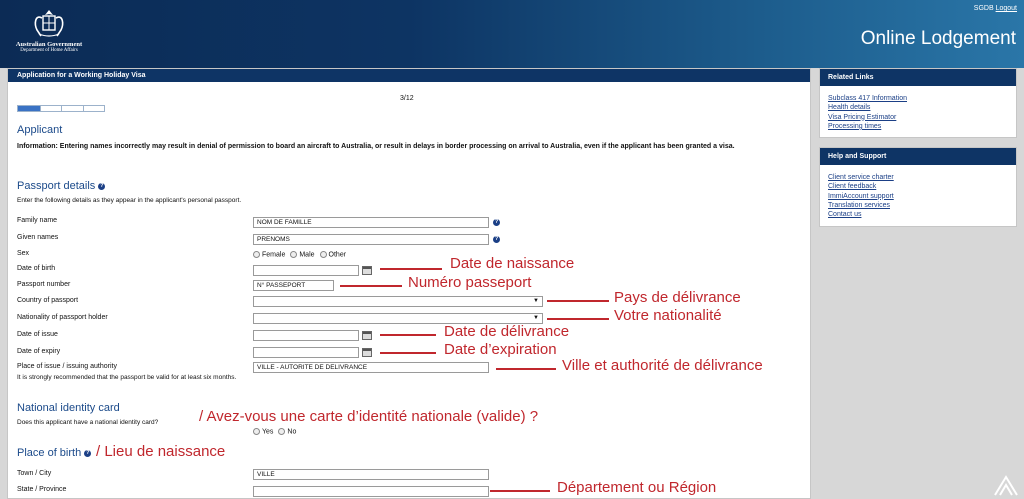  I want to click on family-name-input: NOM DE FAMILLE, so click(371, 222).